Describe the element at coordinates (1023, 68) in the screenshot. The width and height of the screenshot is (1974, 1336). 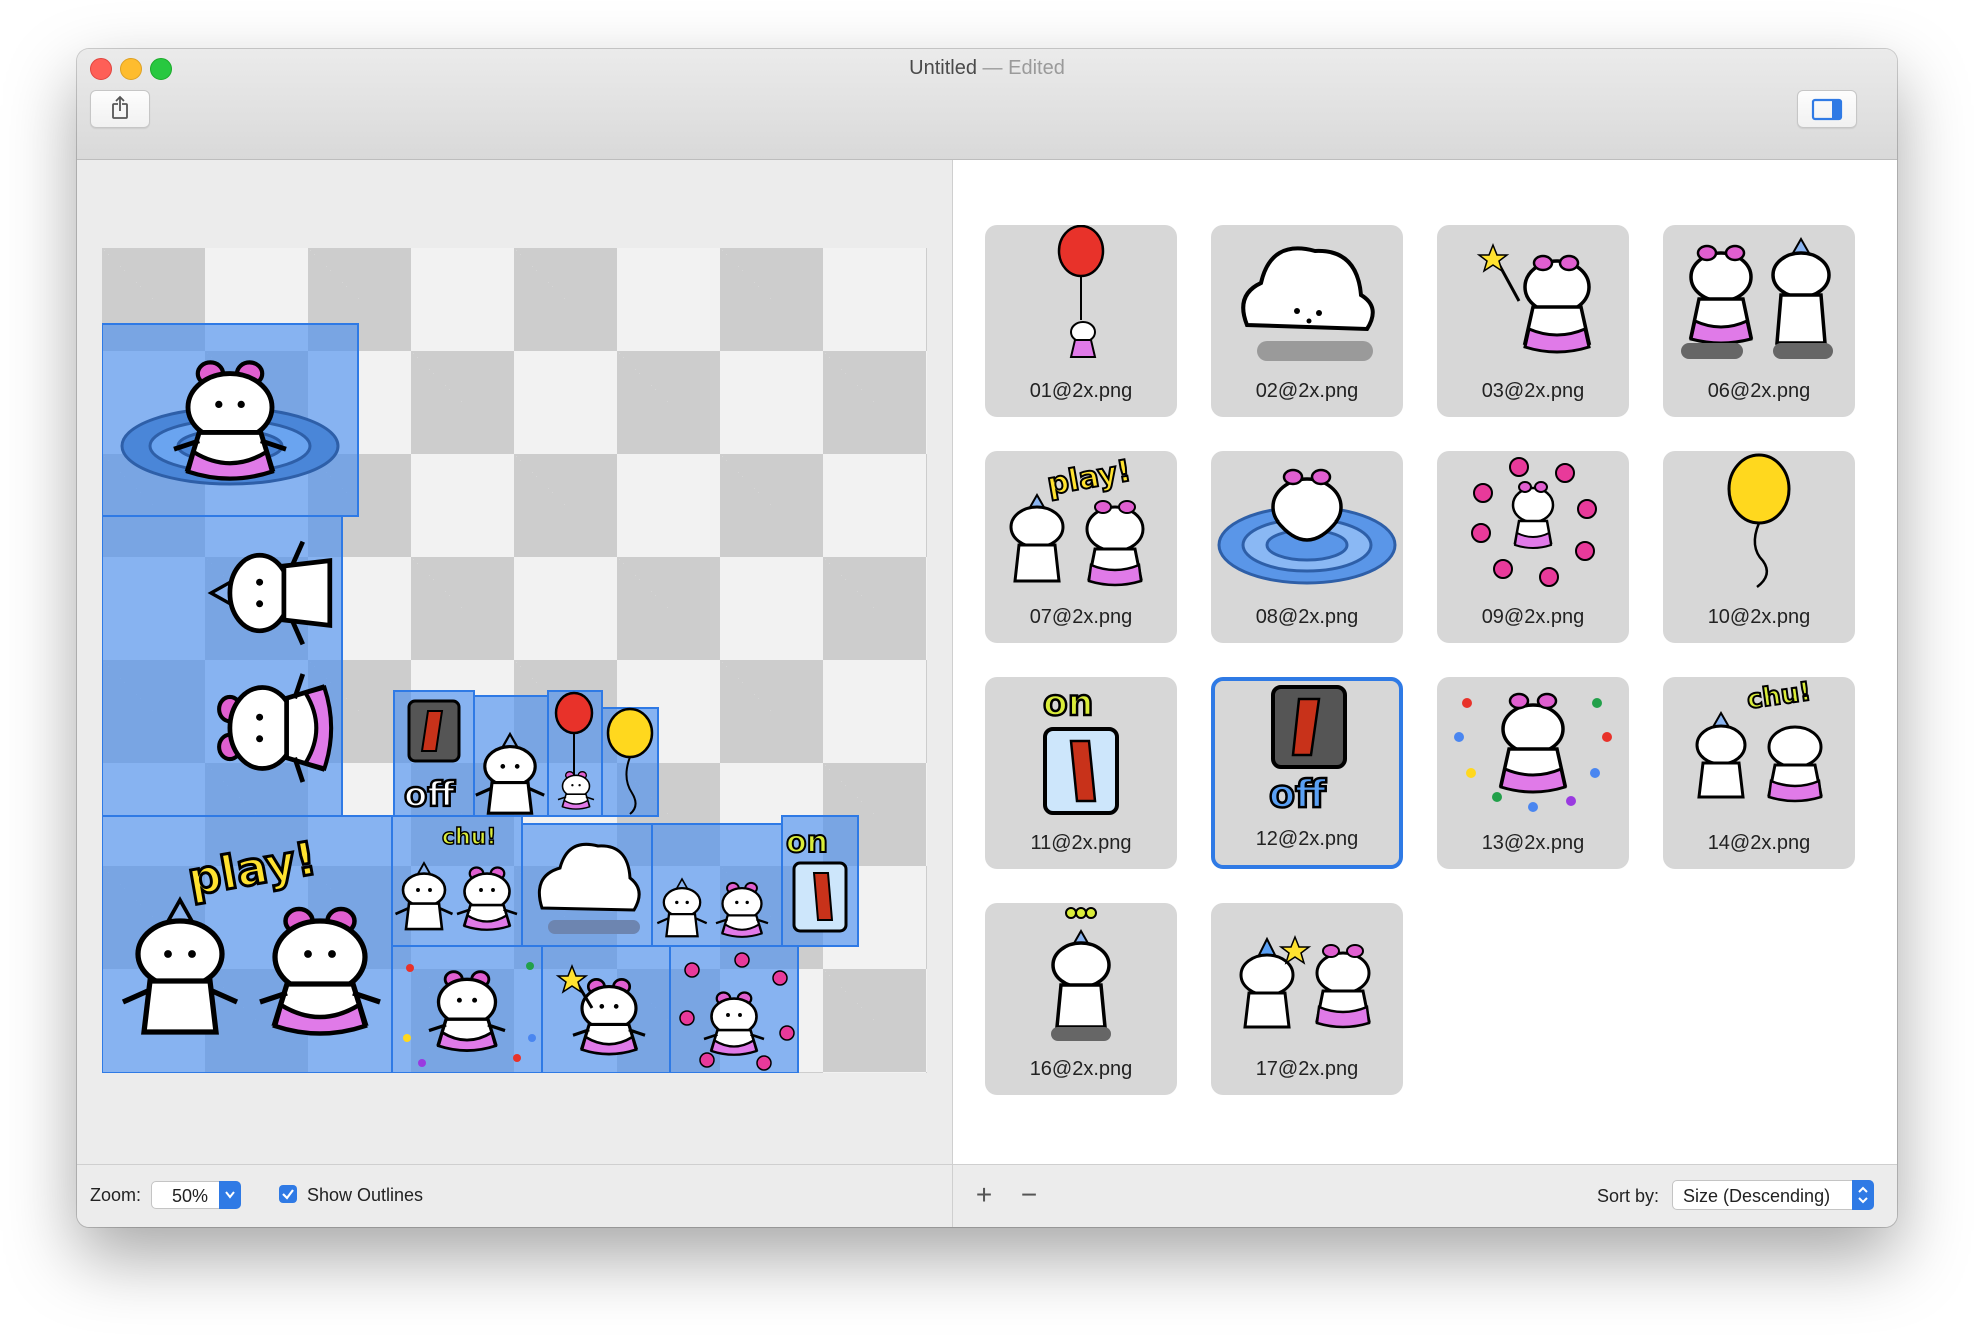
I see `edited-indicator: — Edited` at that location.